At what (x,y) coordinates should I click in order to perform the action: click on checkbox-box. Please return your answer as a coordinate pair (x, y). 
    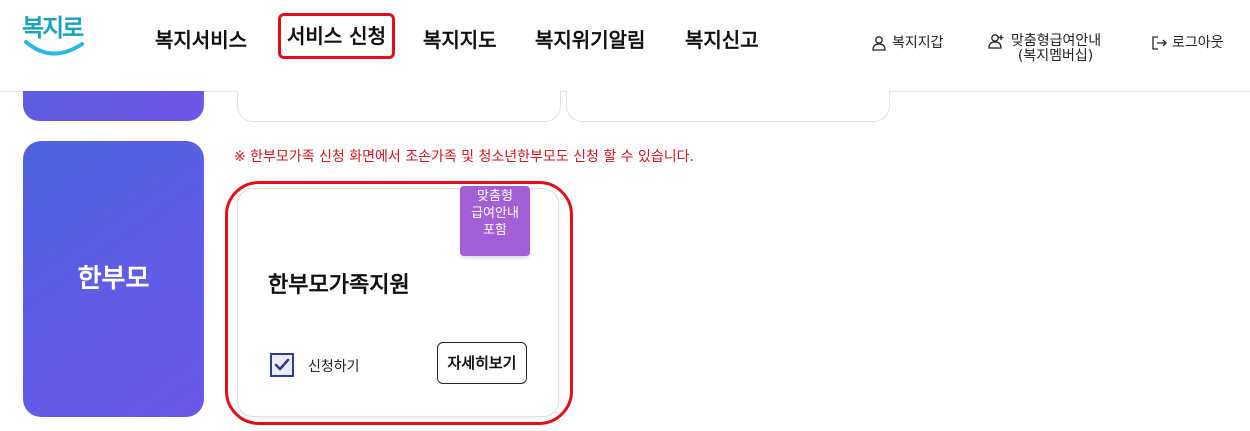
    Looking at the image, I should click on (282, 365).